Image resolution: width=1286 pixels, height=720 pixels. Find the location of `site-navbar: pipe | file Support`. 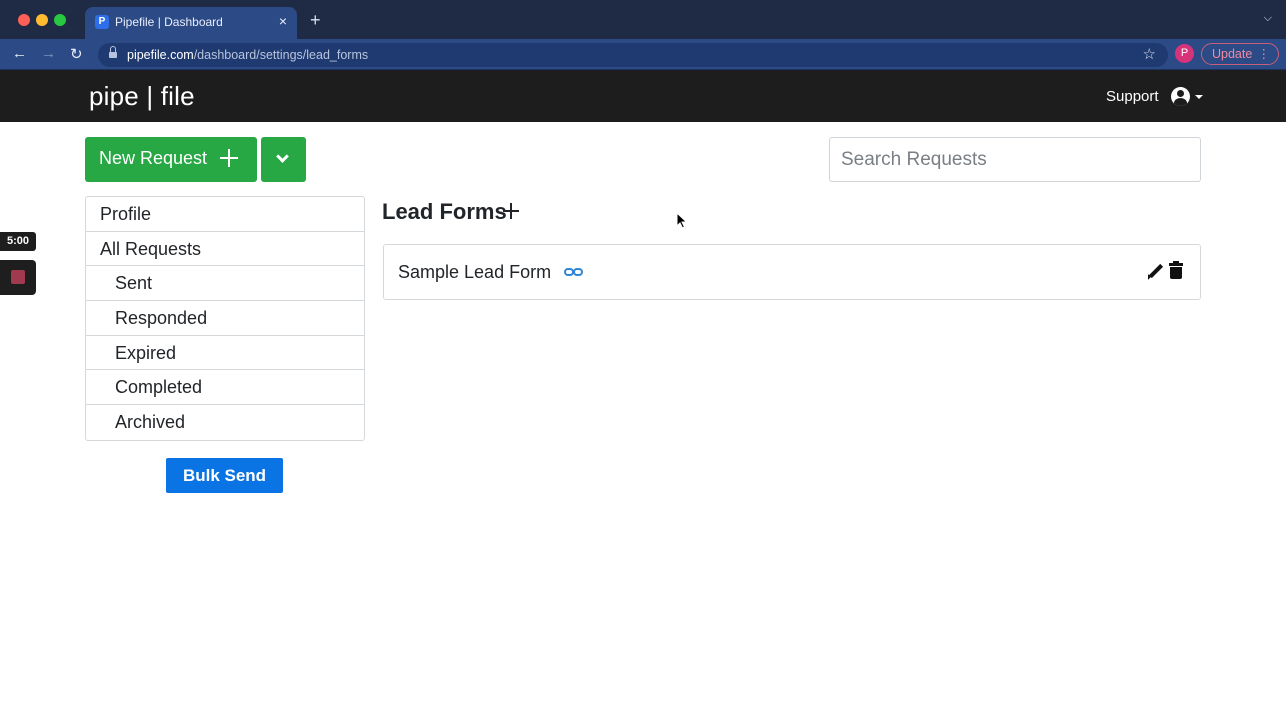

site-navbar: pipe | file Support is located at coordinates (643, 96).